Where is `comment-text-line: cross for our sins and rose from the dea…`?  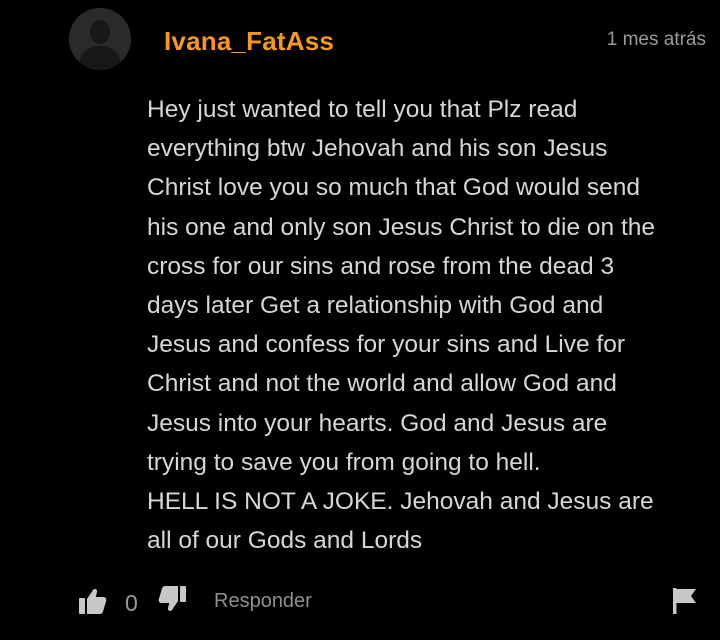
comment-text-line: cross for our sins and rose from the dea… is located at coordinates (381, 266).